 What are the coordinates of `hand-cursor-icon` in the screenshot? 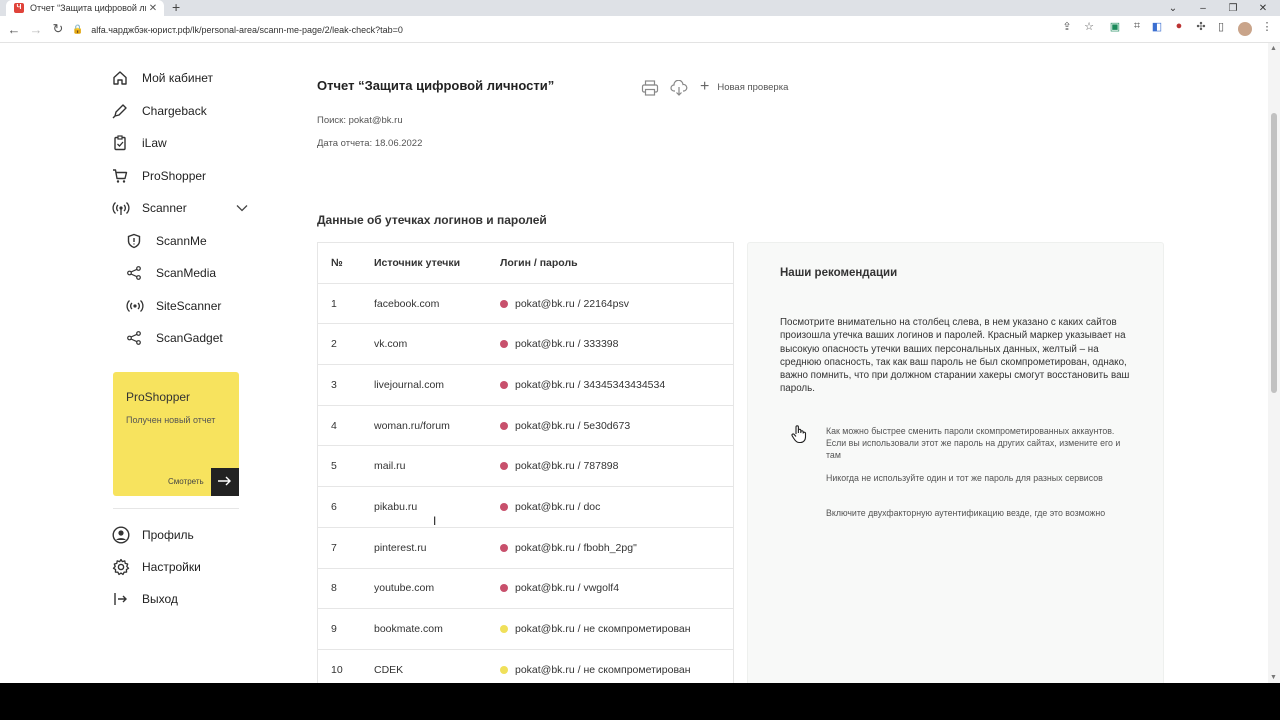 It's located at (799, 436).